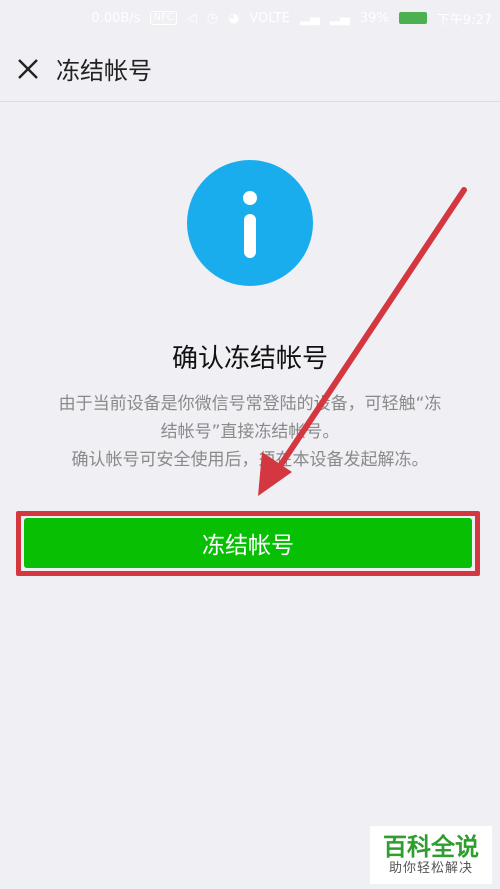 This screenshot has height=889, width=500. I want to click on info-icon, so click(250, 223).